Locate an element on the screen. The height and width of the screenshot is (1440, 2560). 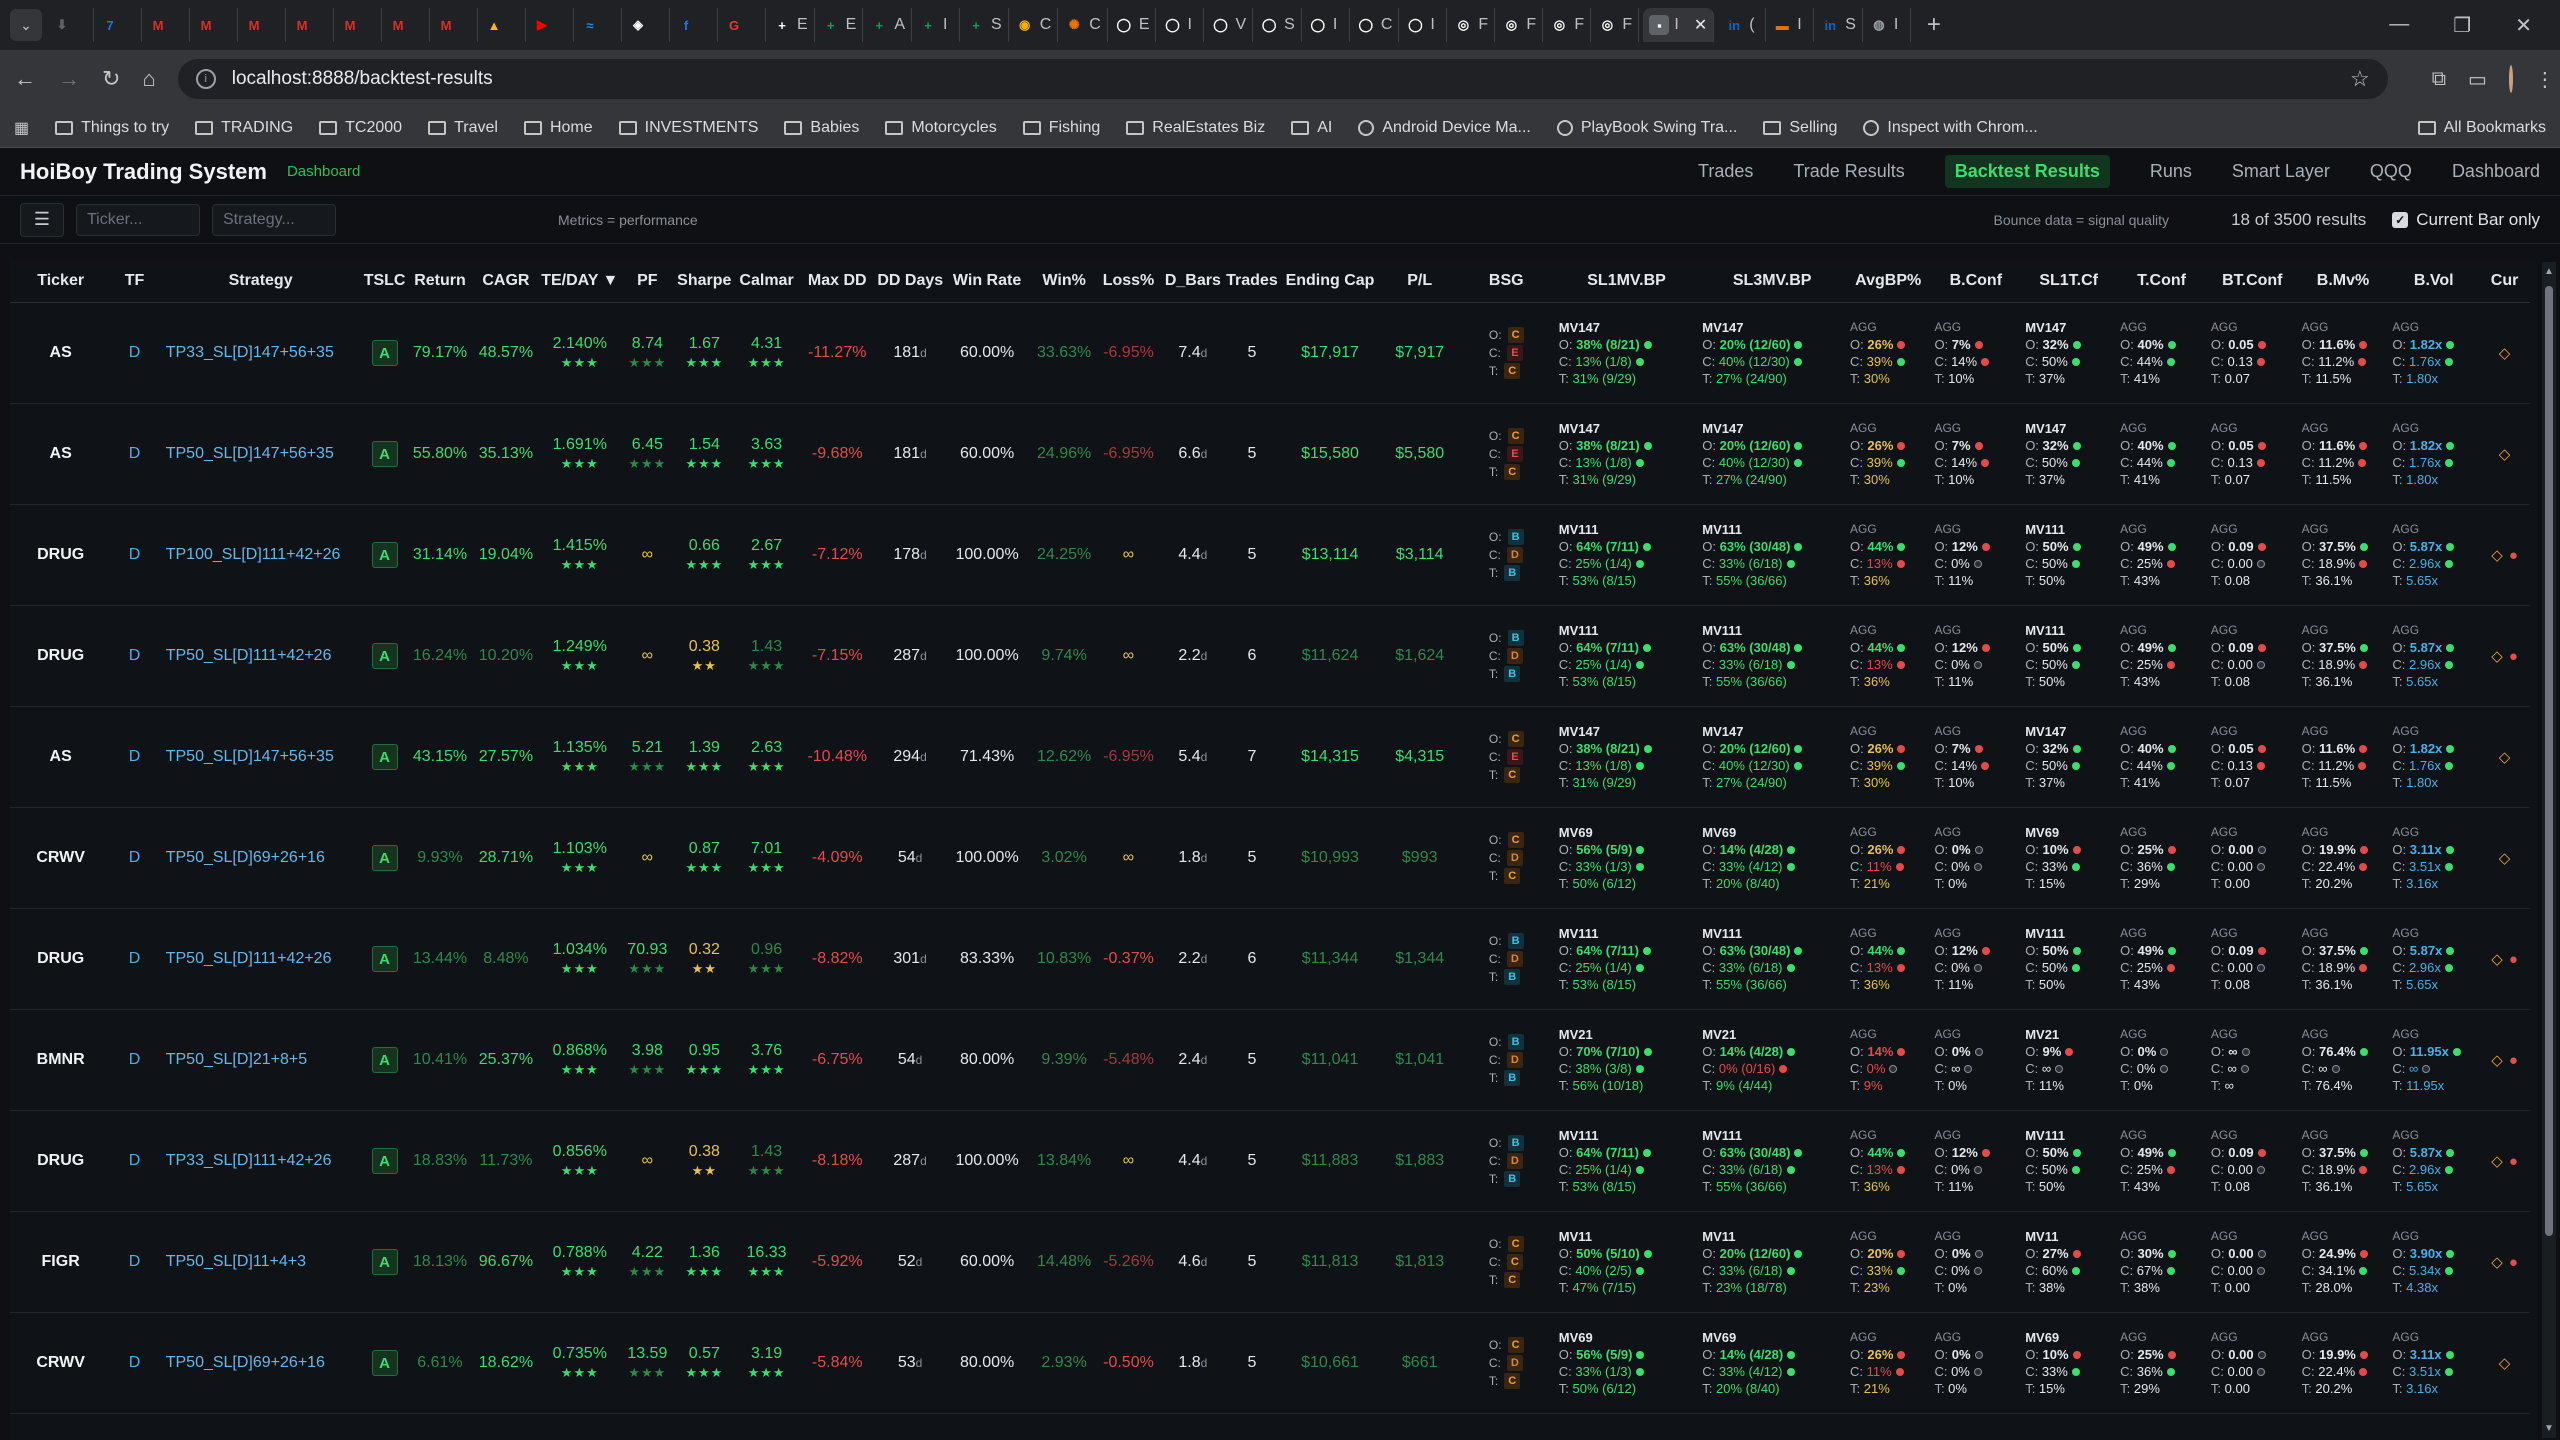
browser-tab: ◯ V is located at coordinates (1229, 25).